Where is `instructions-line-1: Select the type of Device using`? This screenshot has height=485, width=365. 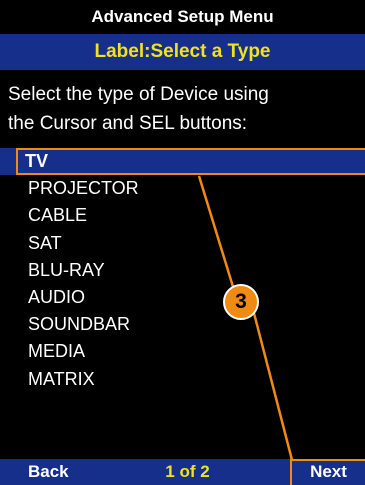
instructions-line-1: Select the type of Device using is located at coordinates (138, 94).